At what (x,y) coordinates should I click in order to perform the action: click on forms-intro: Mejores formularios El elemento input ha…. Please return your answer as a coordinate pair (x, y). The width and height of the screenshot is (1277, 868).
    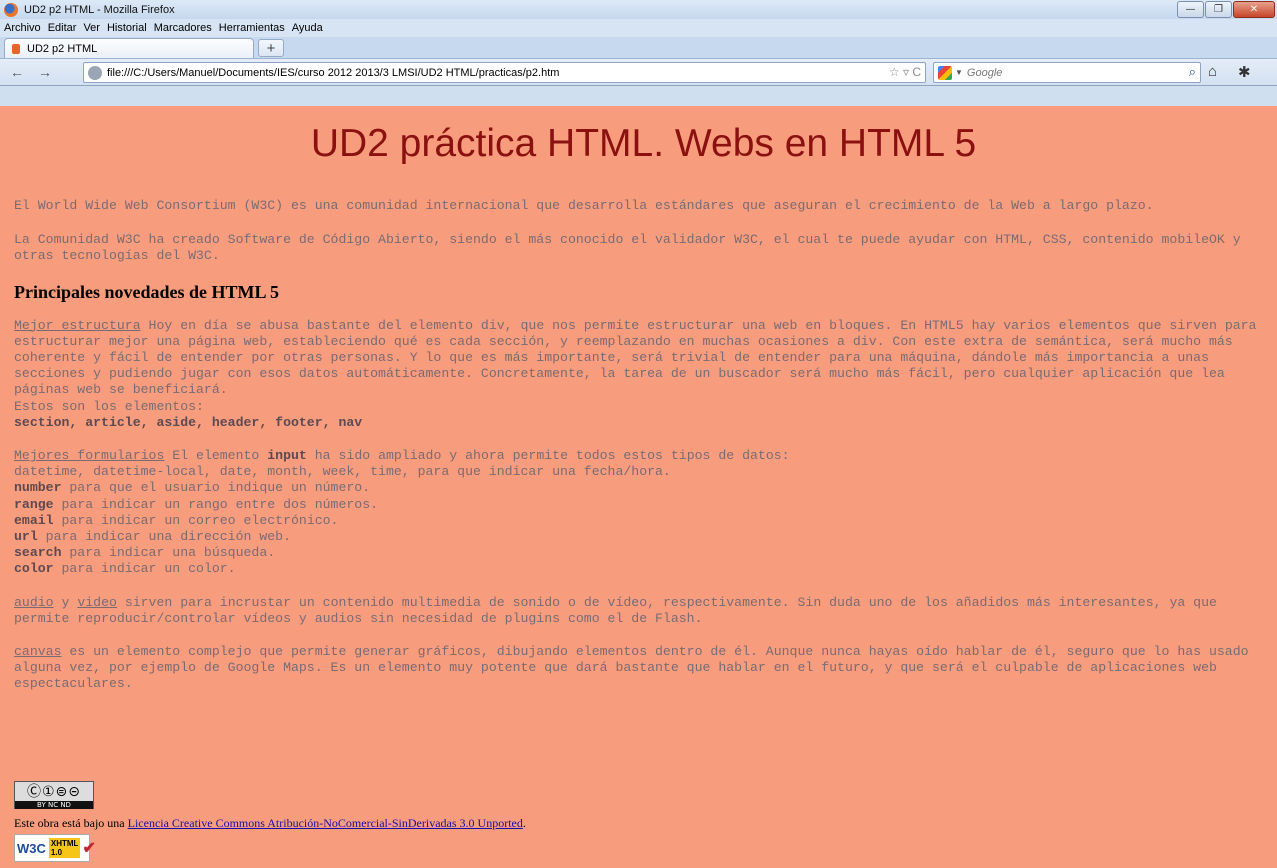
    Looking at the image, I should click on (643, 456).